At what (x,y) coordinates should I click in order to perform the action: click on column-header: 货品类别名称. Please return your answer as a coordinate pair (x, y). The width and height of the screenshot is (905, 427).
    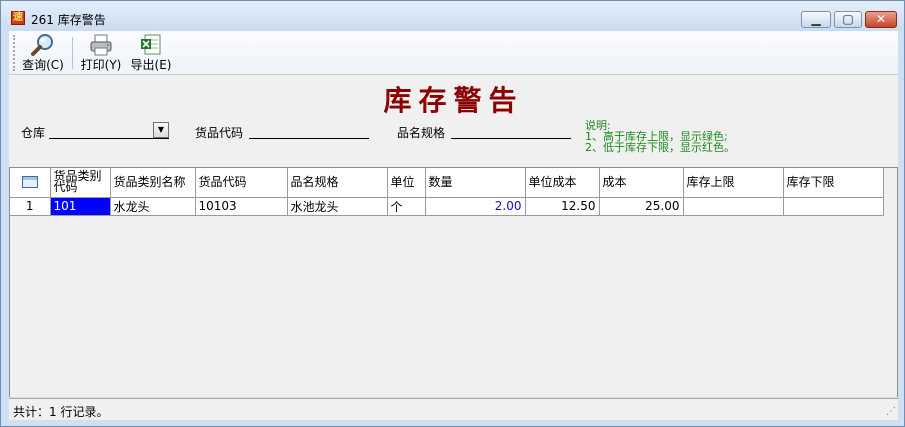
    Looking at the image, I should click on (153, 183).